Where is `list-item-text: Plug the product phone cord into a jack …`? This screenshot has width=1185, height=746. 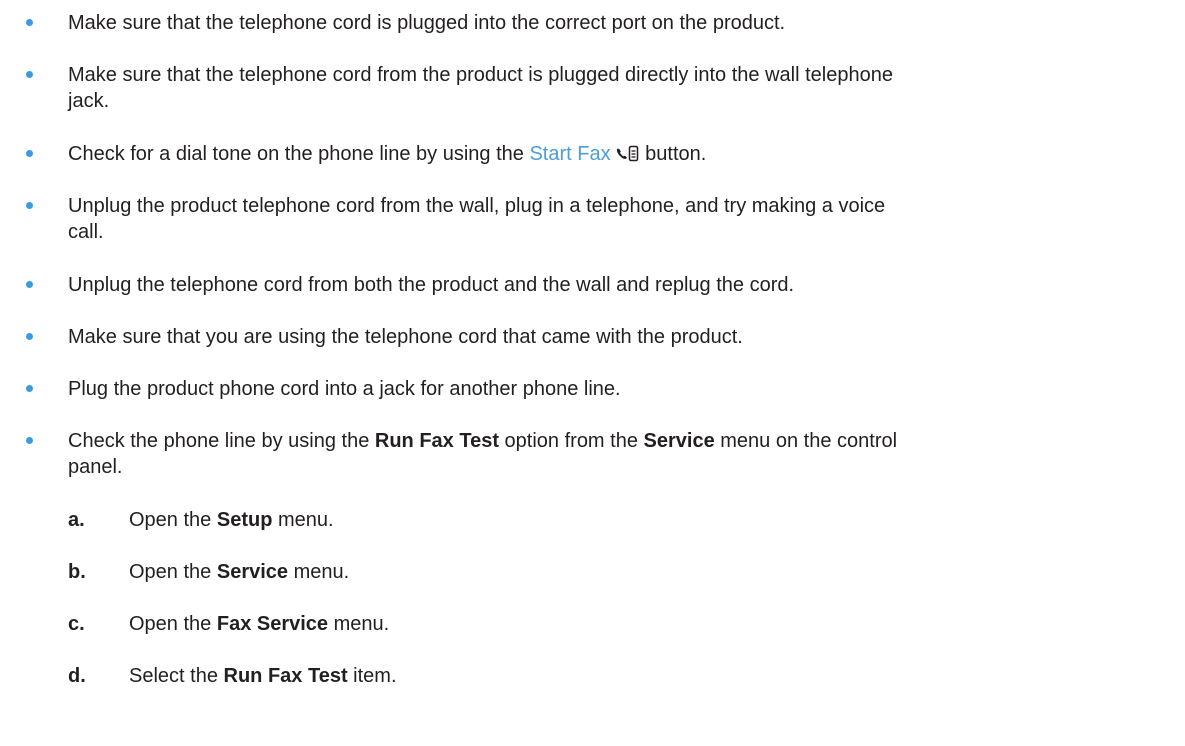 list-item-text: Plug the product phone cord into a jack … is located at coordinates (344, 389).